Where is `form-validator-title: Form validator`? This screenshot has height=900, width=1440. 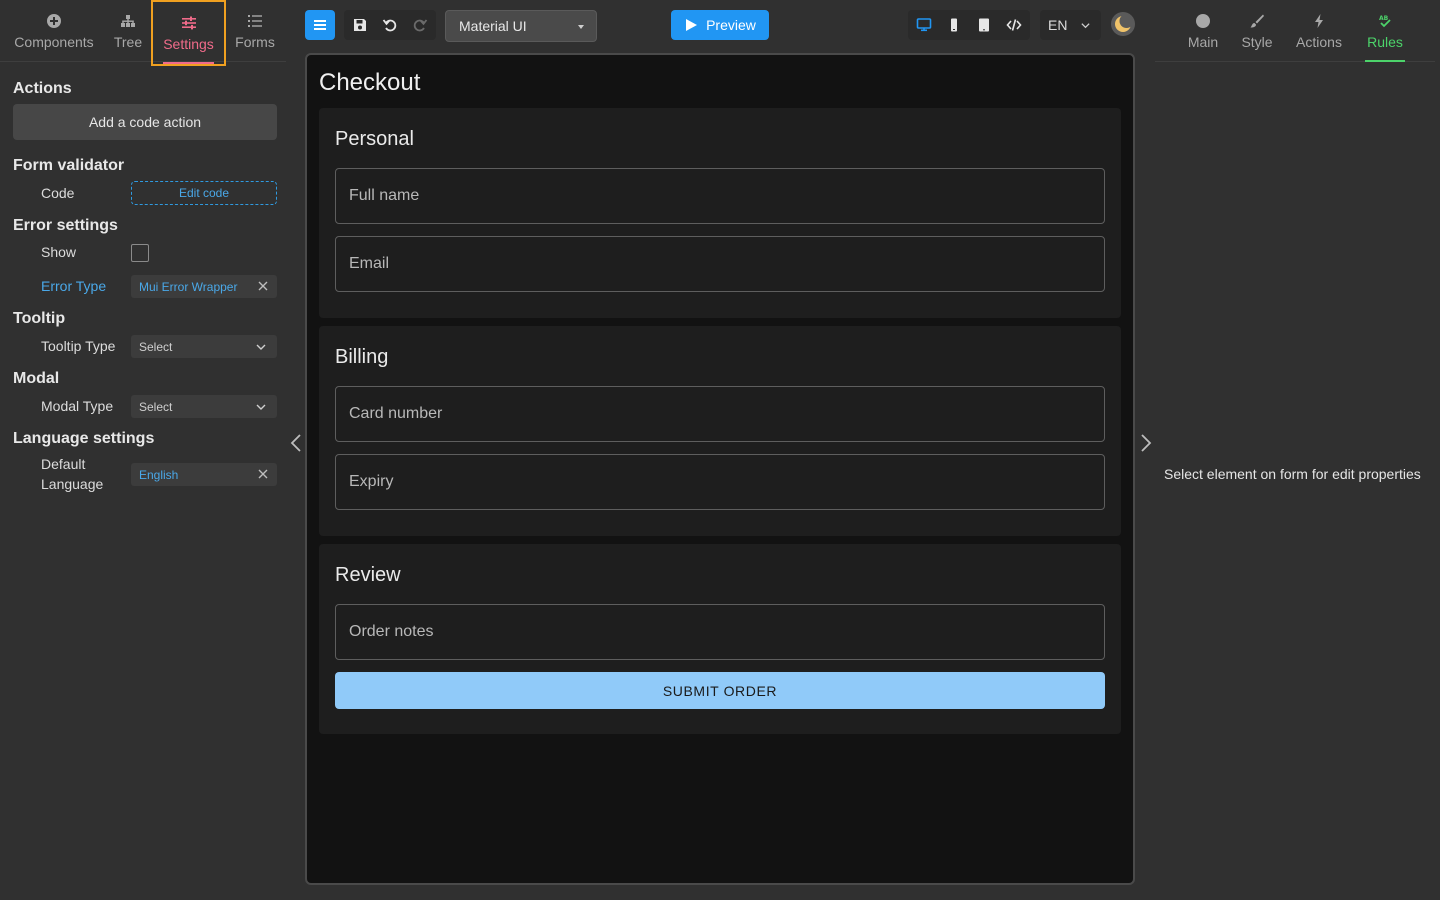
form-validator-title: Form validator is located at coordinates (69, 165).